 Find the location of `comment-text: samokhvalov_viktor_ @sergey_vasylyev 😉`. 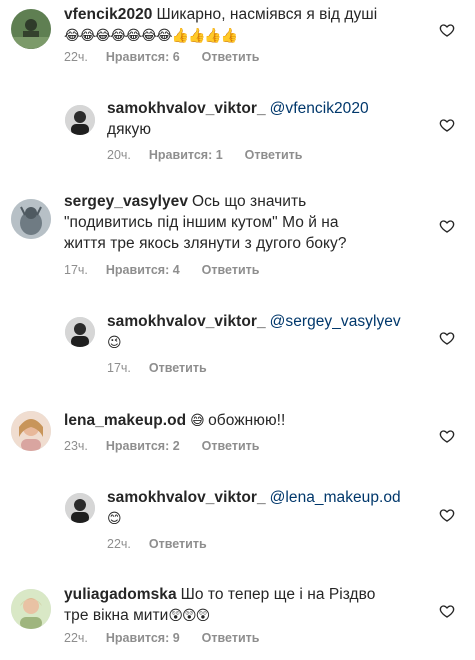

comment-text: samokhvalov_viktor_ @sergey_vasylyev 😉 is located at coordinates (272, 332).